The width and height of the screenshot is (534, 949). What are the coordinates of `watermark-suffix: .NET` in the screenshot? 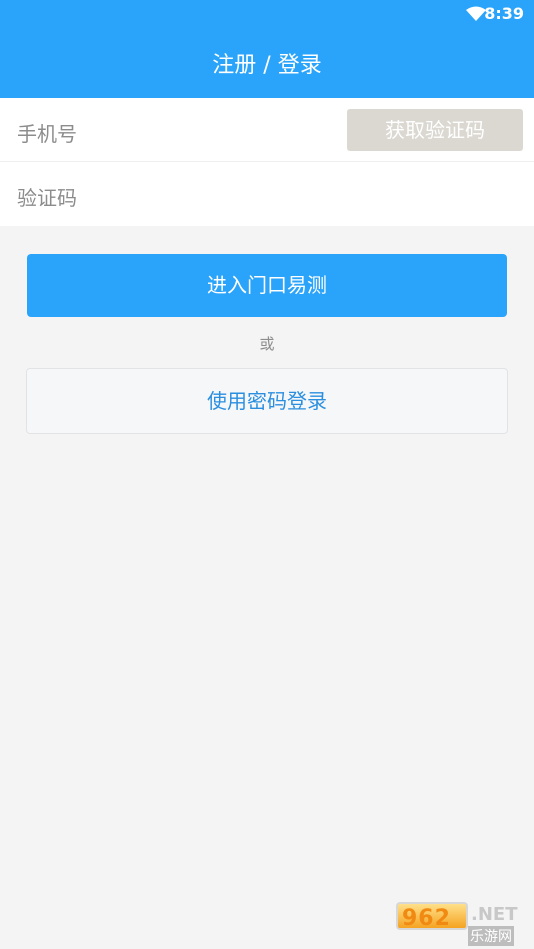 It's located at (494, 914).